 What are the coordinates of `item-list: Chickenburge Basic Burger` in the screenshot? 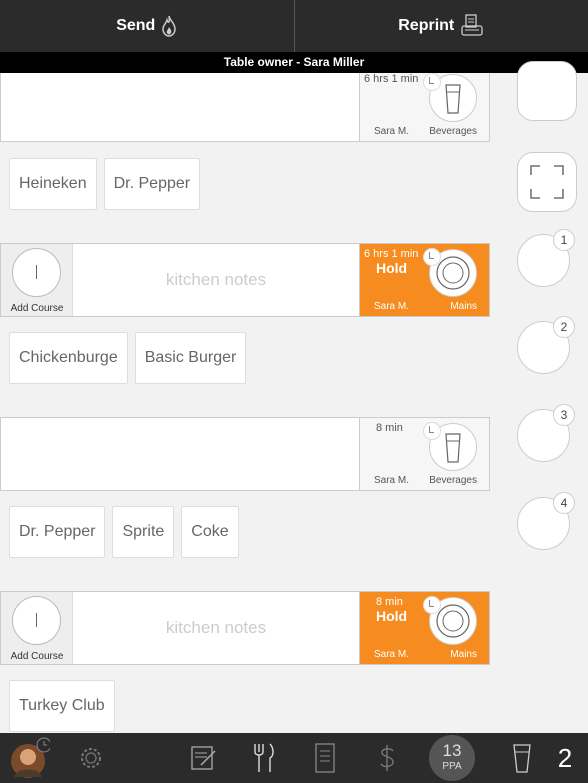 It's located at (128, 358).